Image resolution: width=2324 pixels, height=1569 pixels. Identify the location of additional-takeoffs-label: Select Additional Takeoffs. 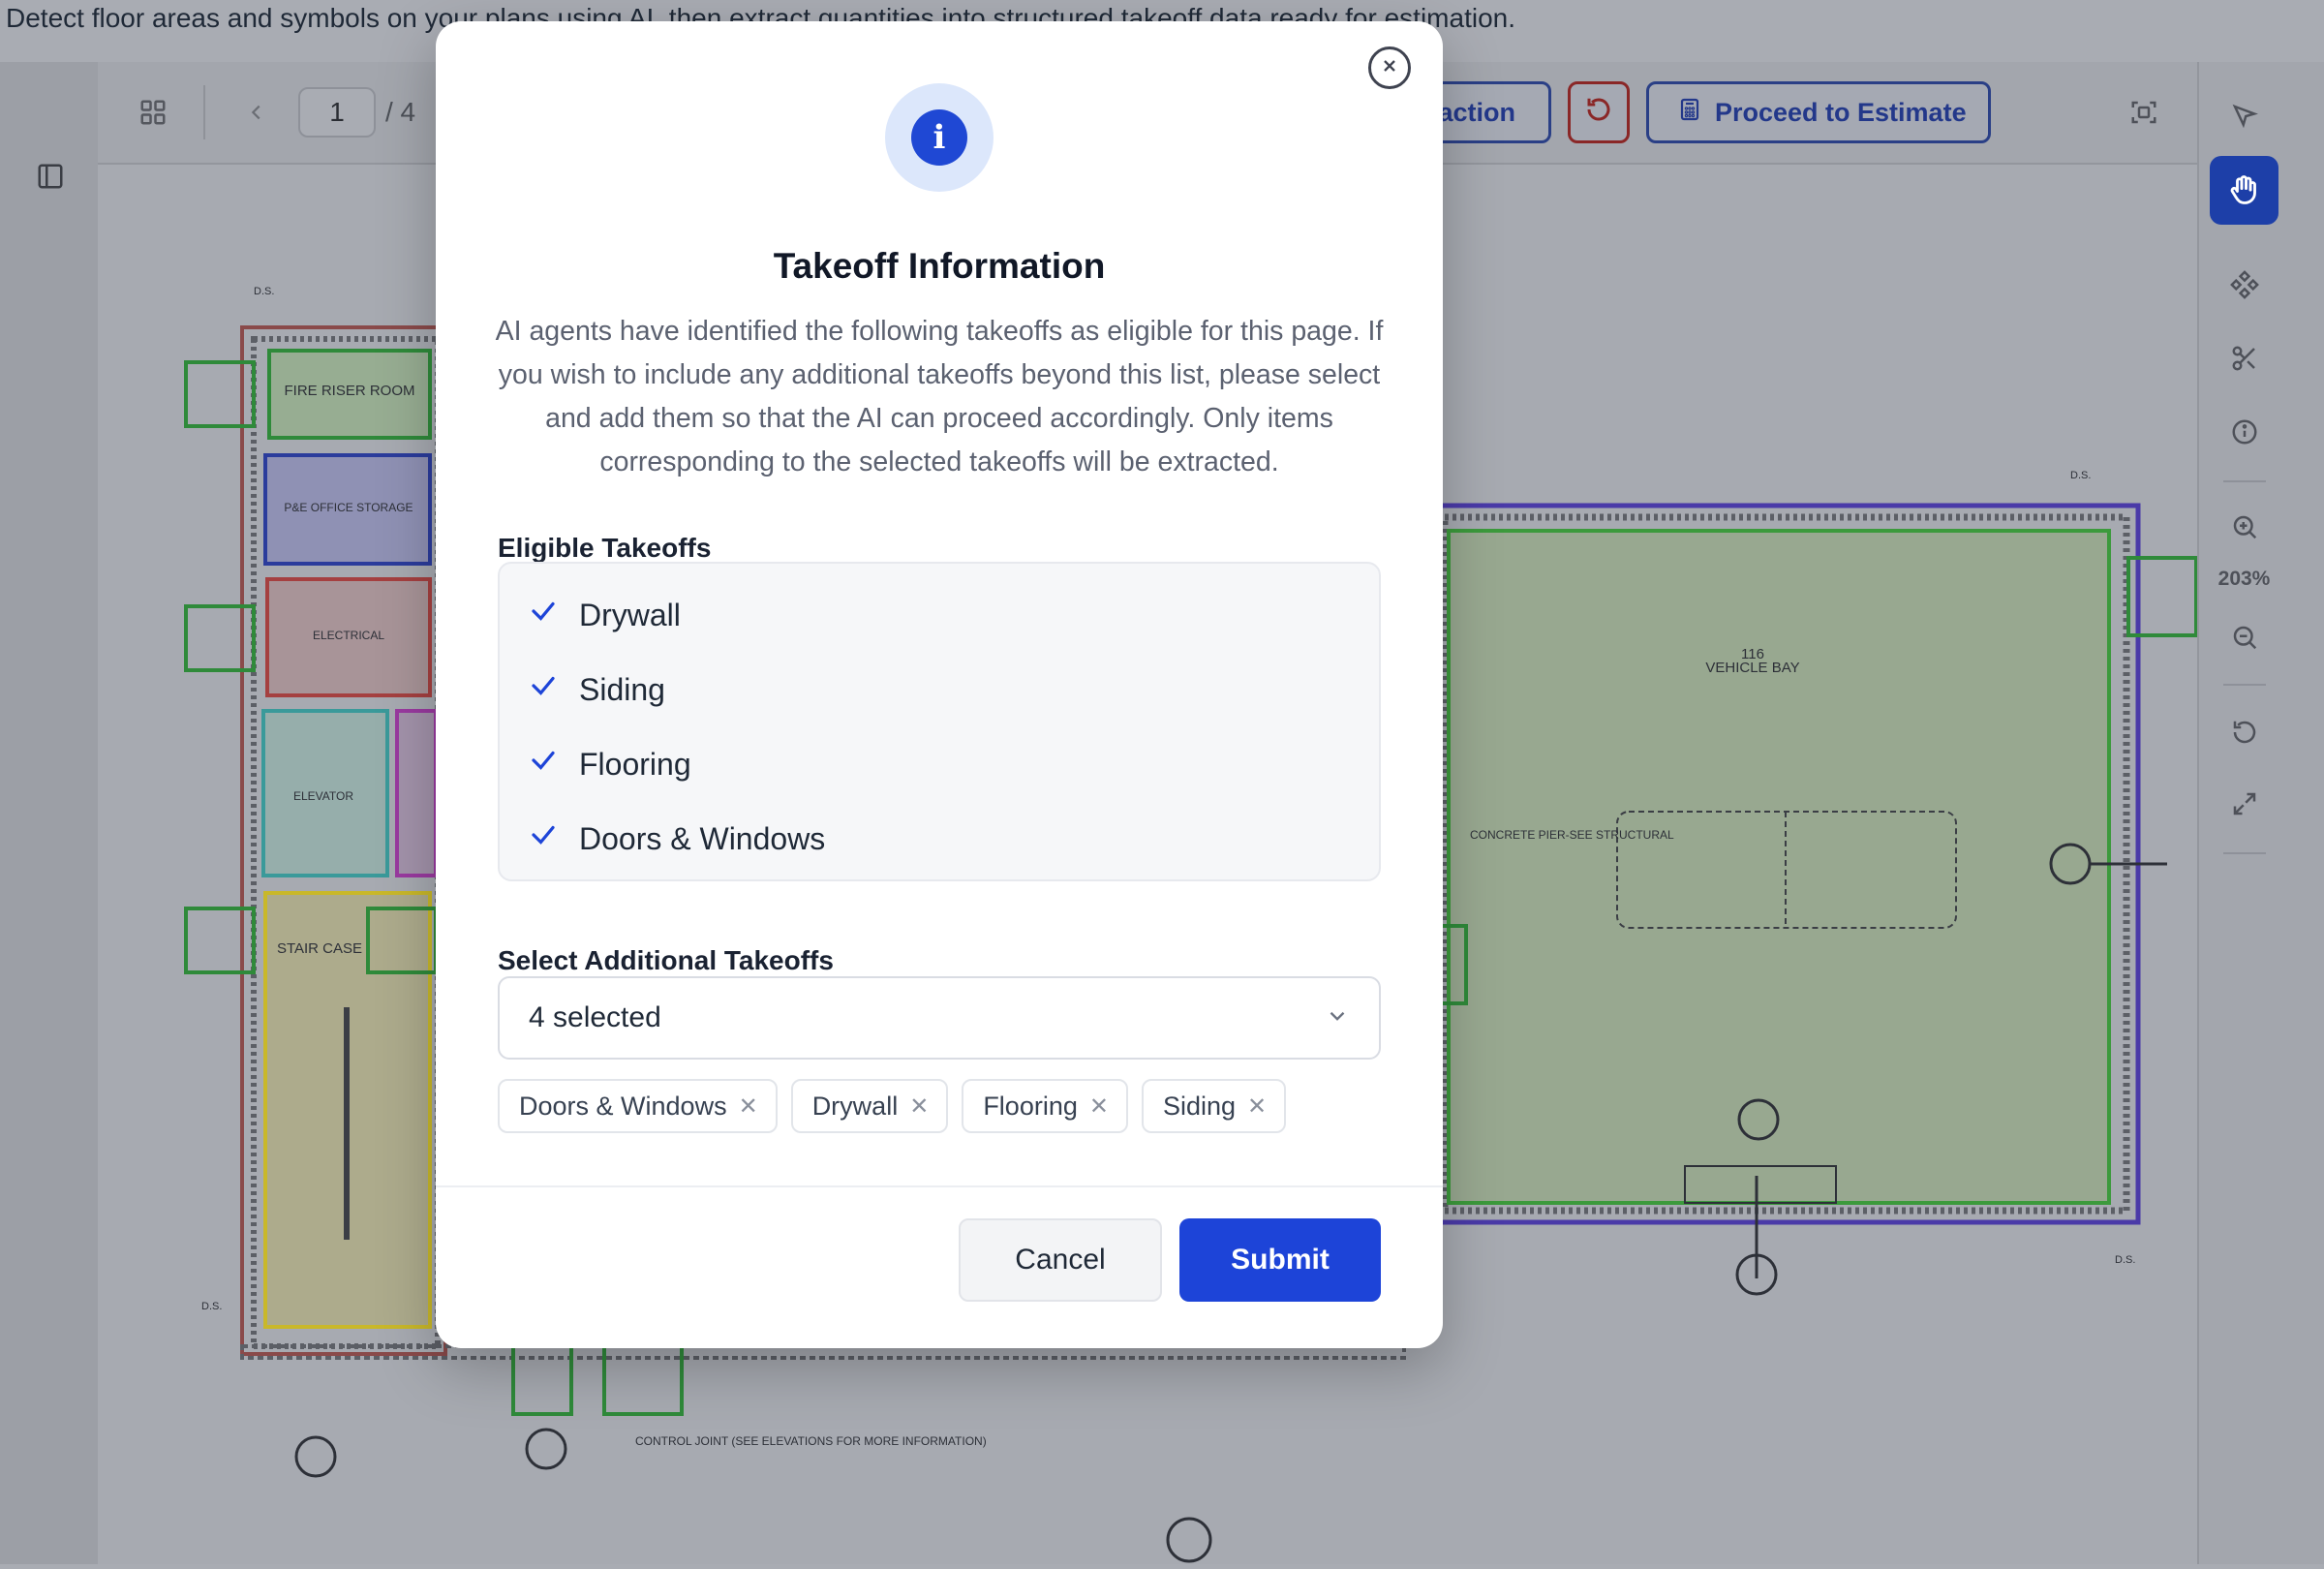
(666, 960).